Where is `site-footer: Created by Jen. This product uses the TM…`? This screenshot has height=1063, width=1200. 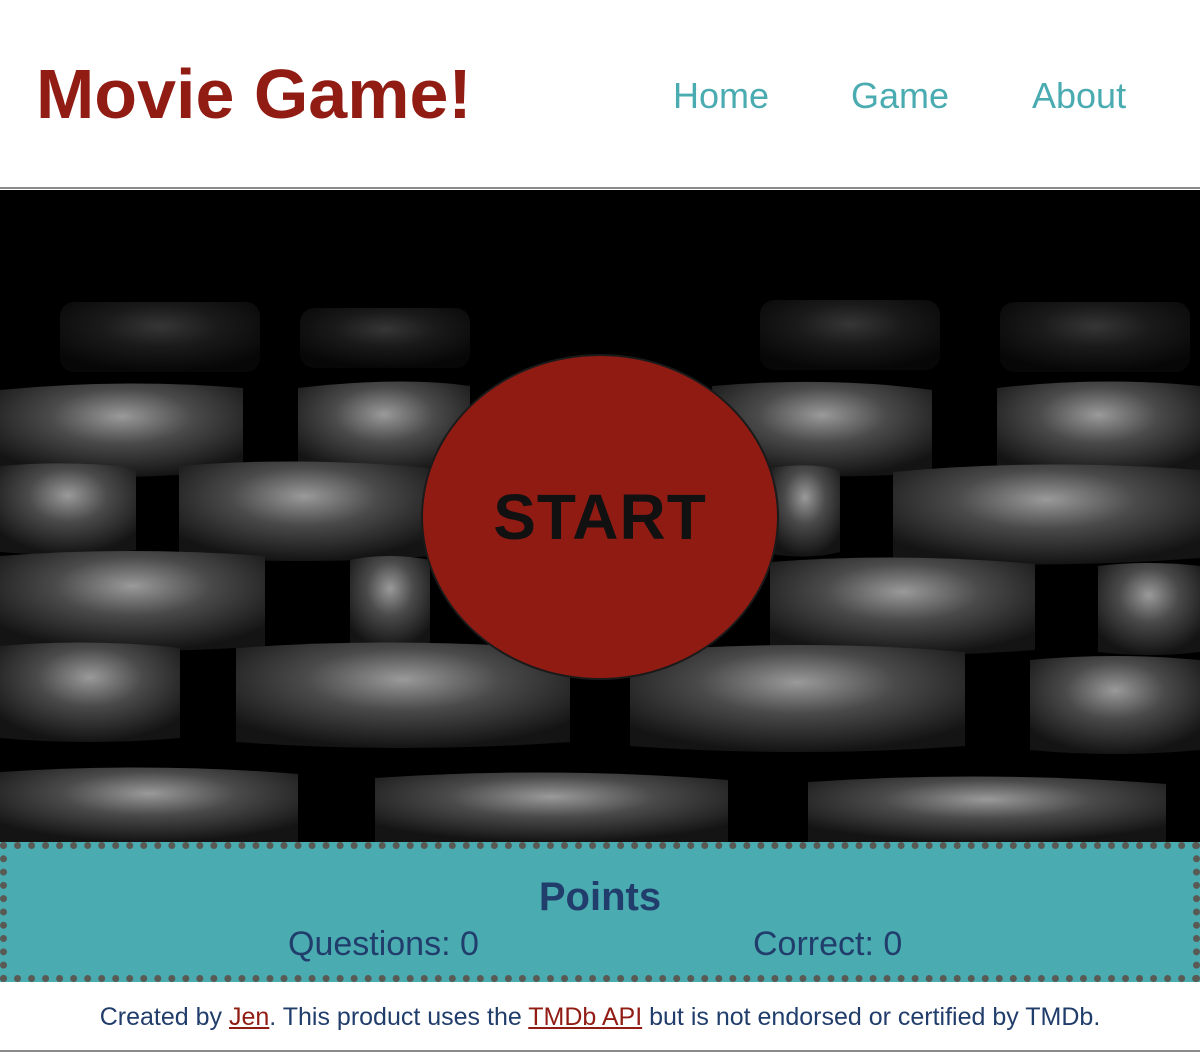
site-footer: Created by Jen. This product uses the TM… is located at coordinates (600, 1017).